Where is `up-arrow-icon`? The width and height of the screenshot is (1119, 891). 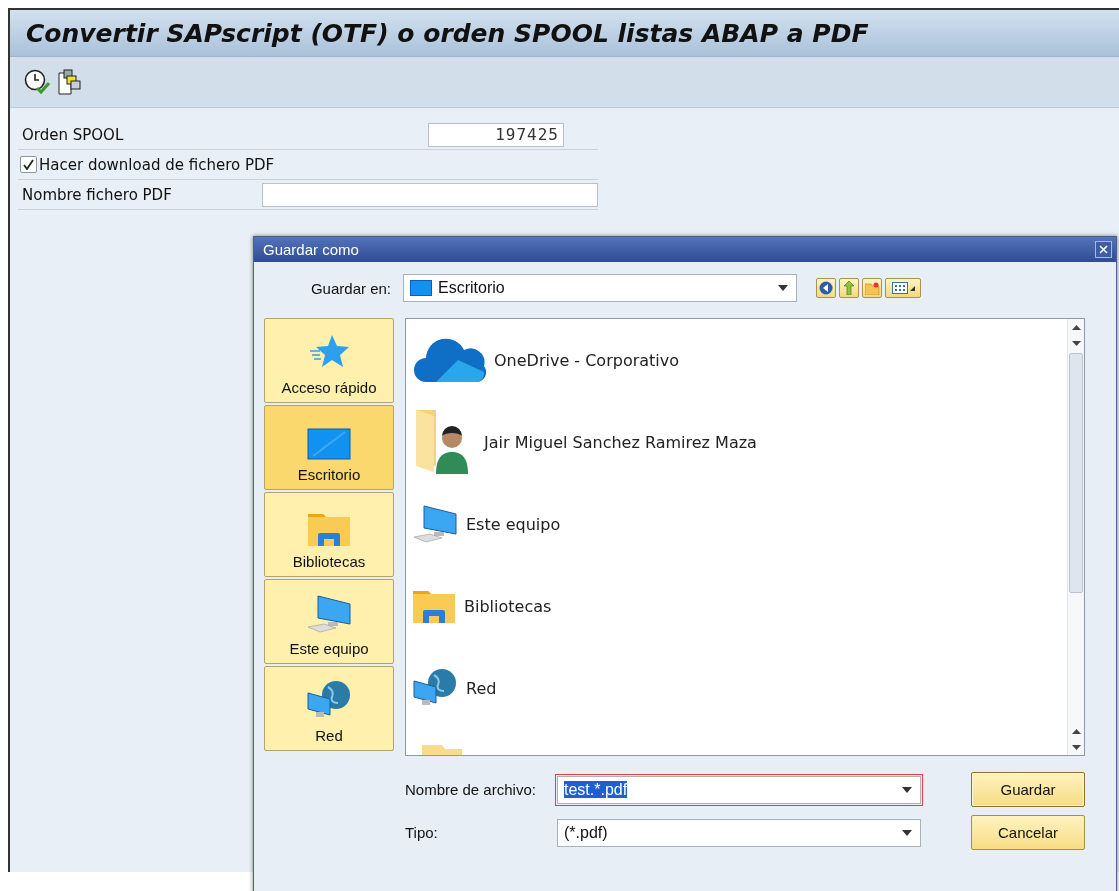
up-arrow-icon is located at coordinates (849, 288).